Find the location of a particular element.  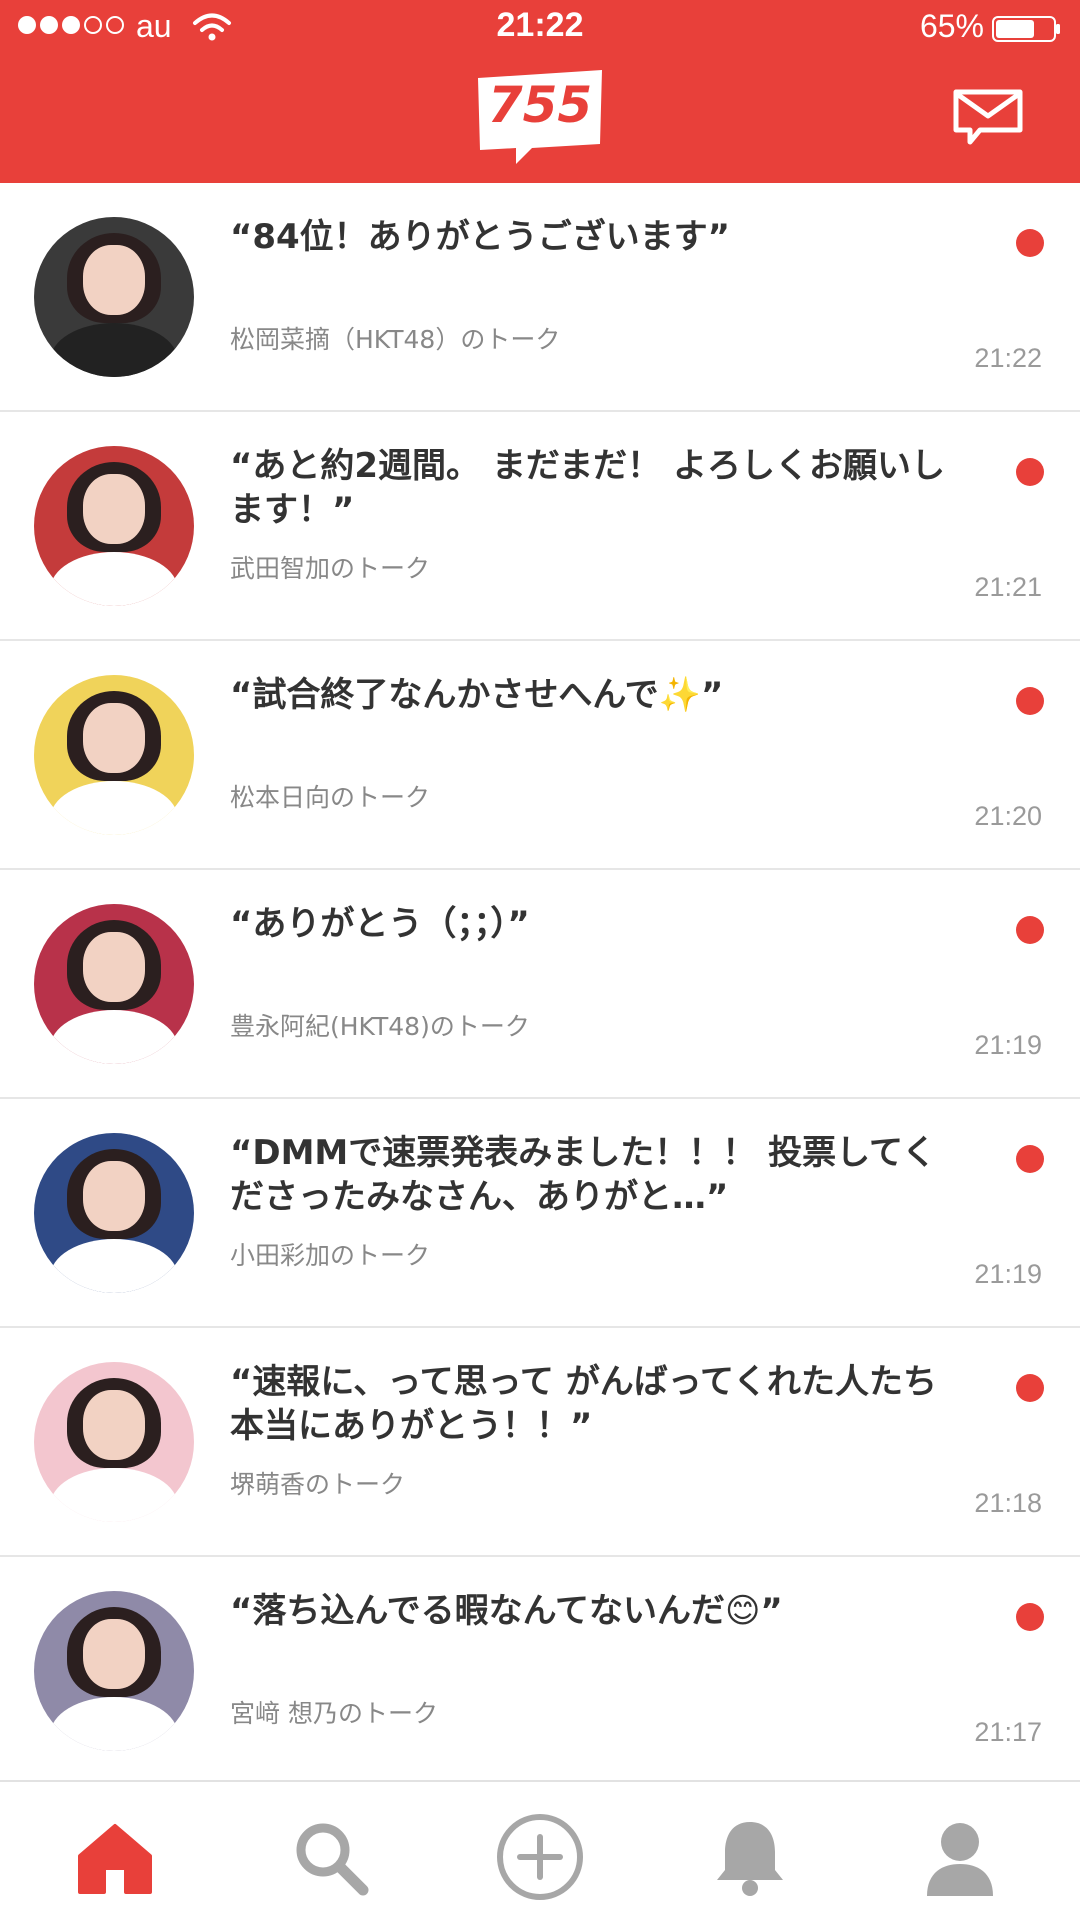

bell-icon is located at coordinates (750, 1857).